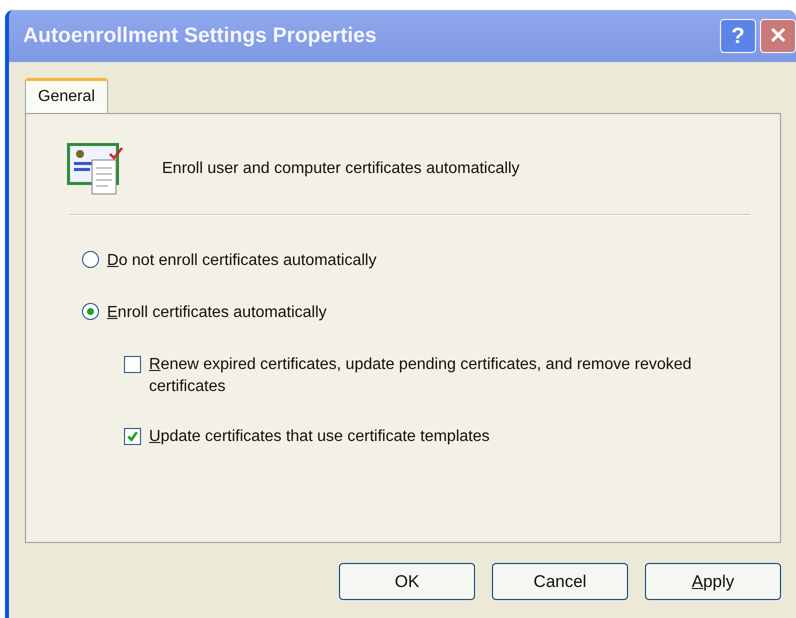 The width and height of the screenshot is (796, 618). Describe the element at coordinates (449, 376) in the screenshot. I see `option-label: Renew expired certificates, update pending certificates, and remove revoked certificates` at that location.